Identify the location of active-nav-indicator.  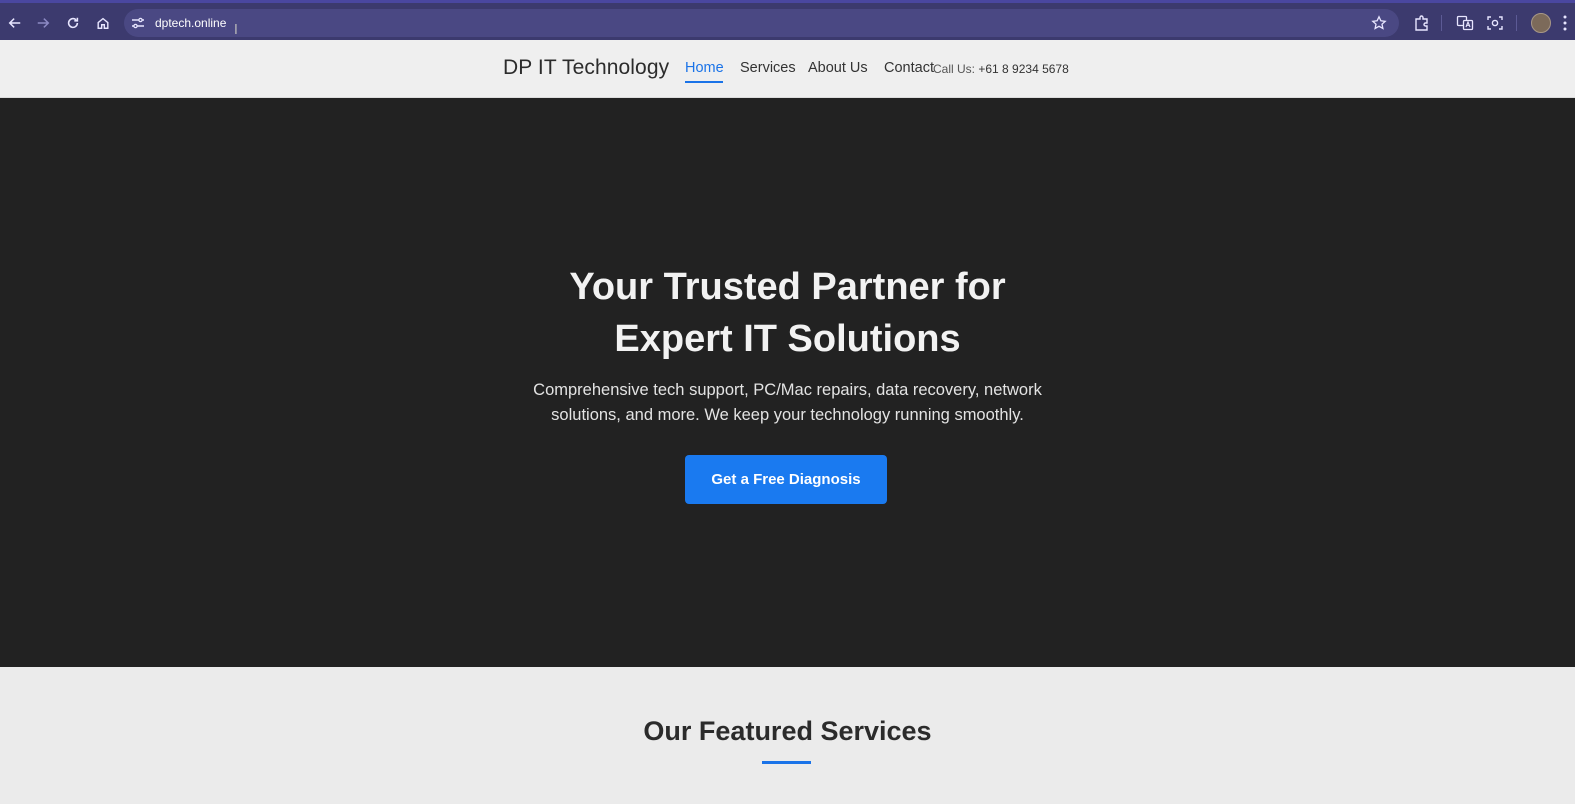
(704, 82).